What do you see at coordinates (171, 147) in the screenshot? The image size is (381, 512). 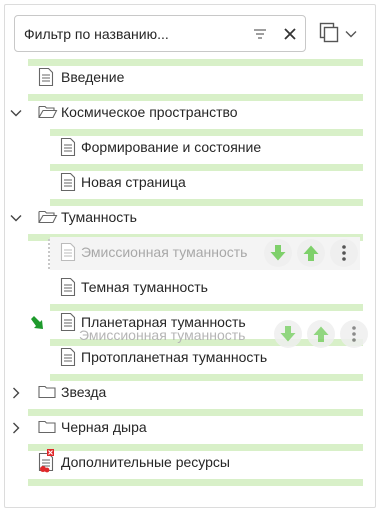 I see `tree-item-label: Формирование и состояние` at bounding box center [171, 147].